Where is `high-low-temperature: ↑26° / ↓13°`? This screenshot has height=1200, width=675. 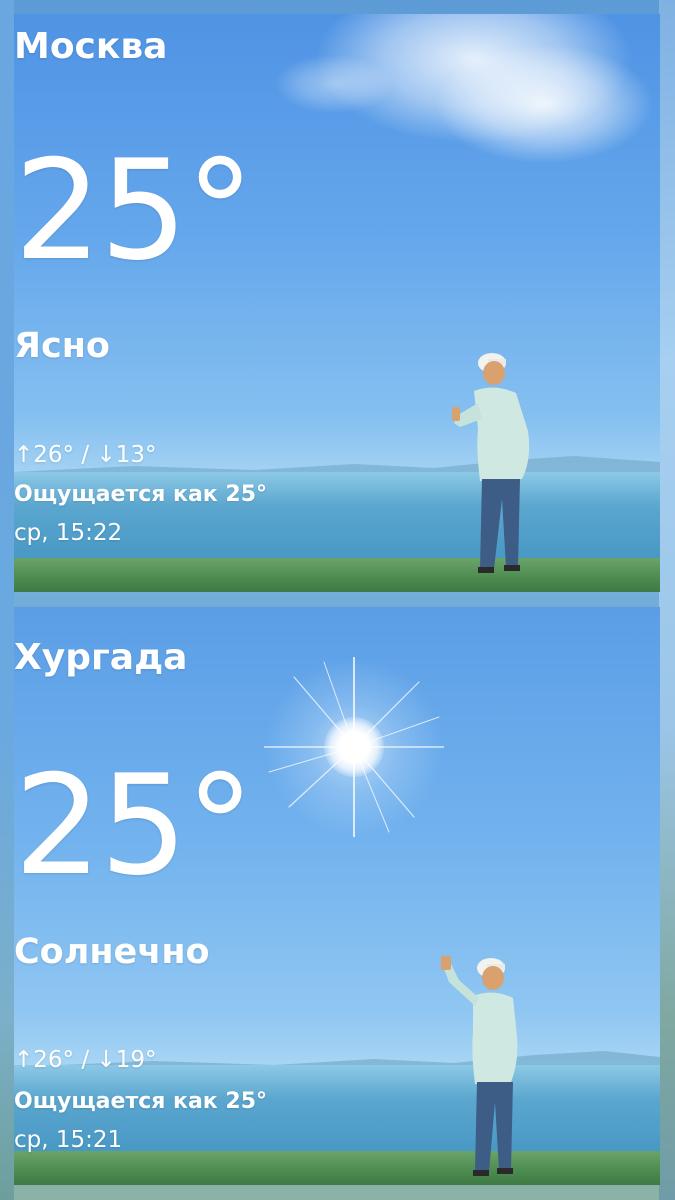 high-low-temperature: ↑26° / ↓13° is located at coordinates (85, 455).